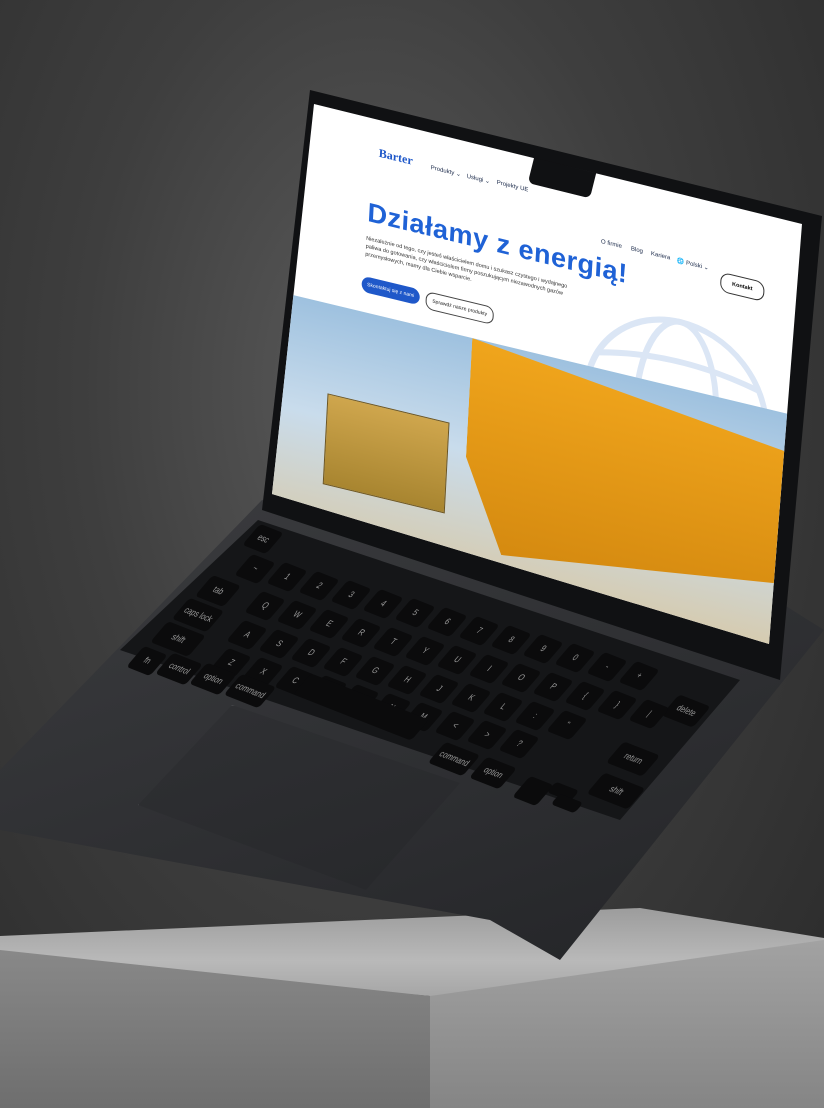 The height and width of the screenshot is (1108, 824). What do you see at coordinates (742, 287) in the screenshot?
I see `contact-button: Kontakt` at bounding box center [742, 287].